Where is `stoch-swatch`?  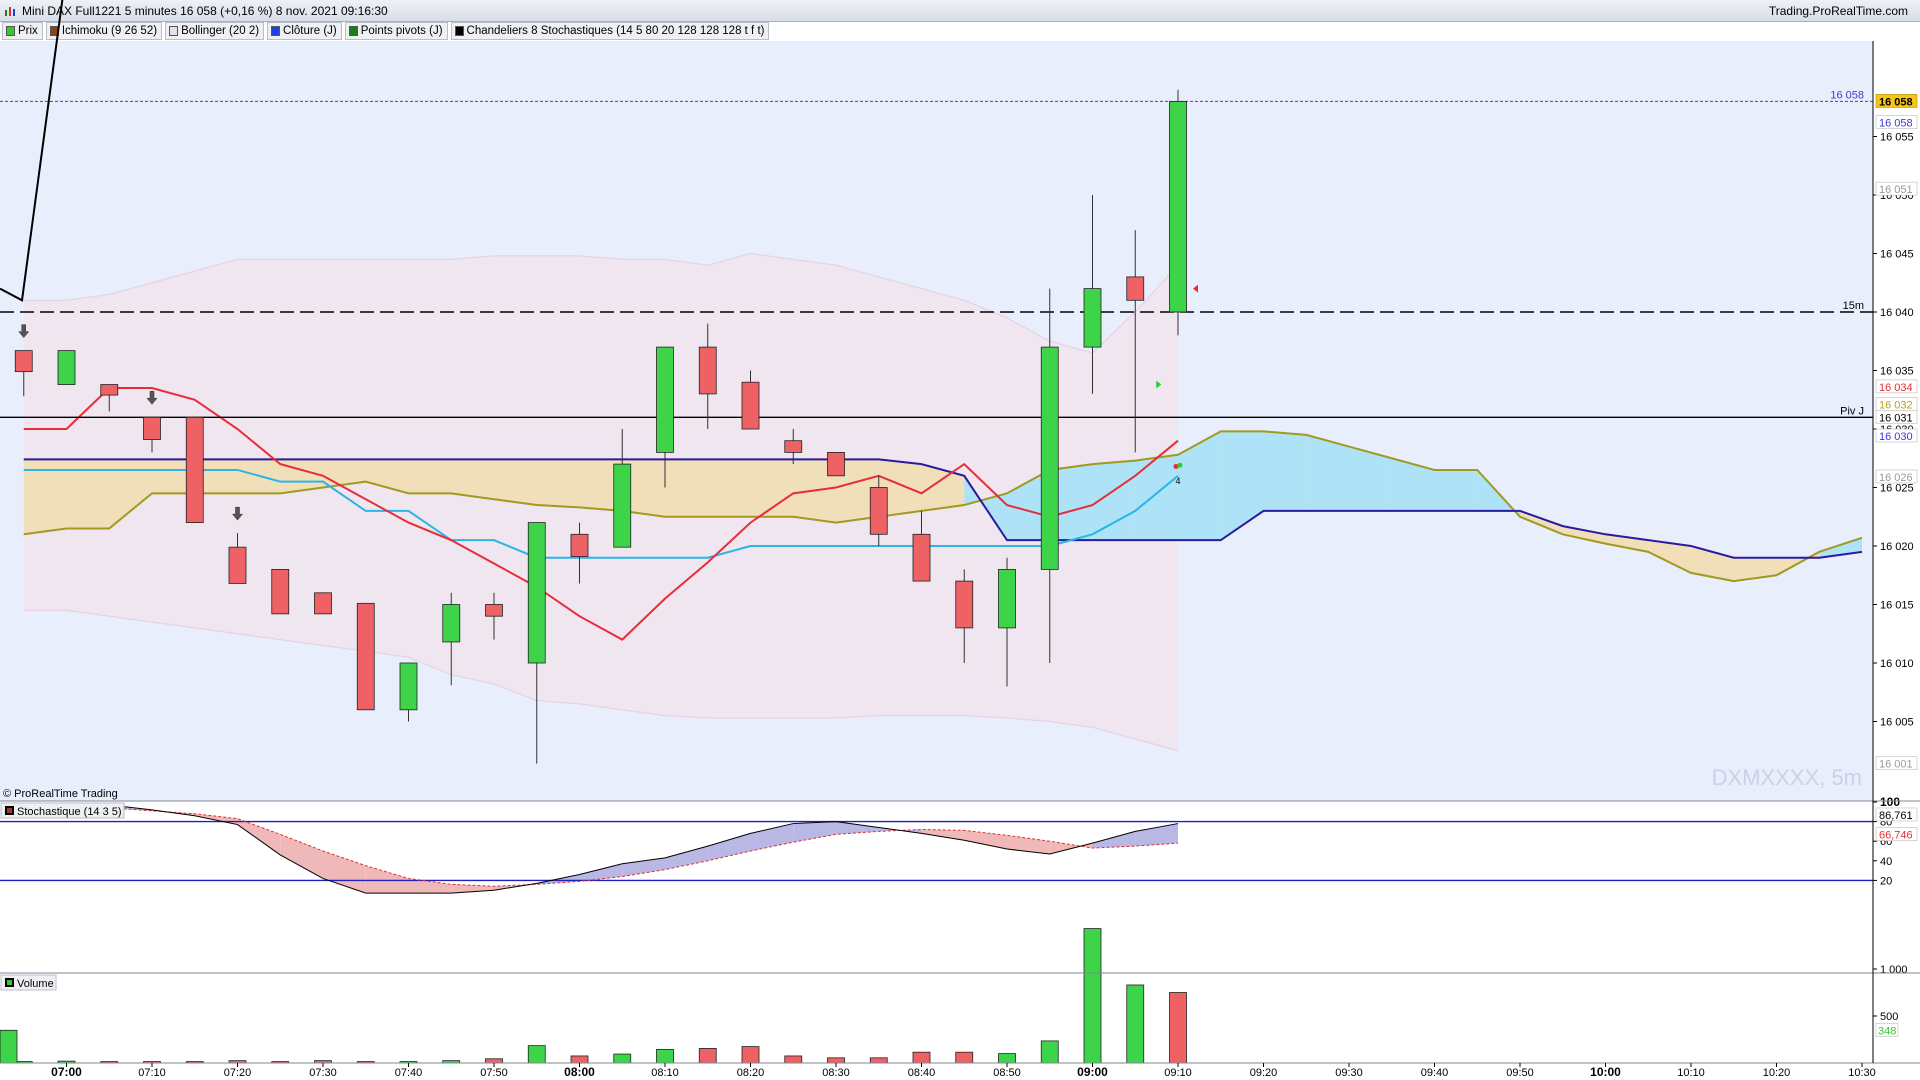
stoch-swatch is located at coordinates (9, 810).